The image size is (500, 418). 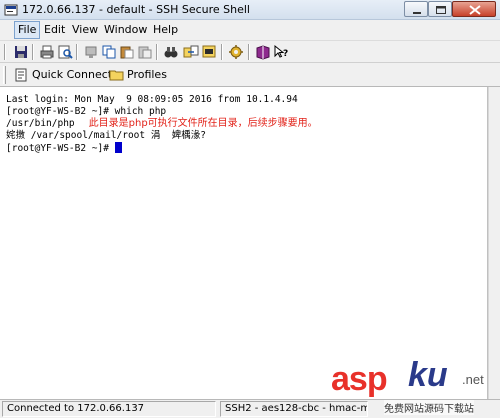 What do you see at coordinates (65, 52) in the screenshot?
I see `print-preview-icon` at bounding box center [65, 52].